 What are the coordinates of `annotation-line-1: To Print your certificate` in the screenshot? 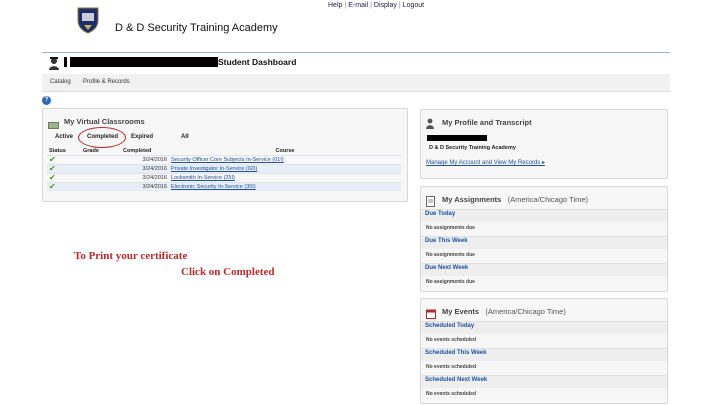 It's located at (131, 256).